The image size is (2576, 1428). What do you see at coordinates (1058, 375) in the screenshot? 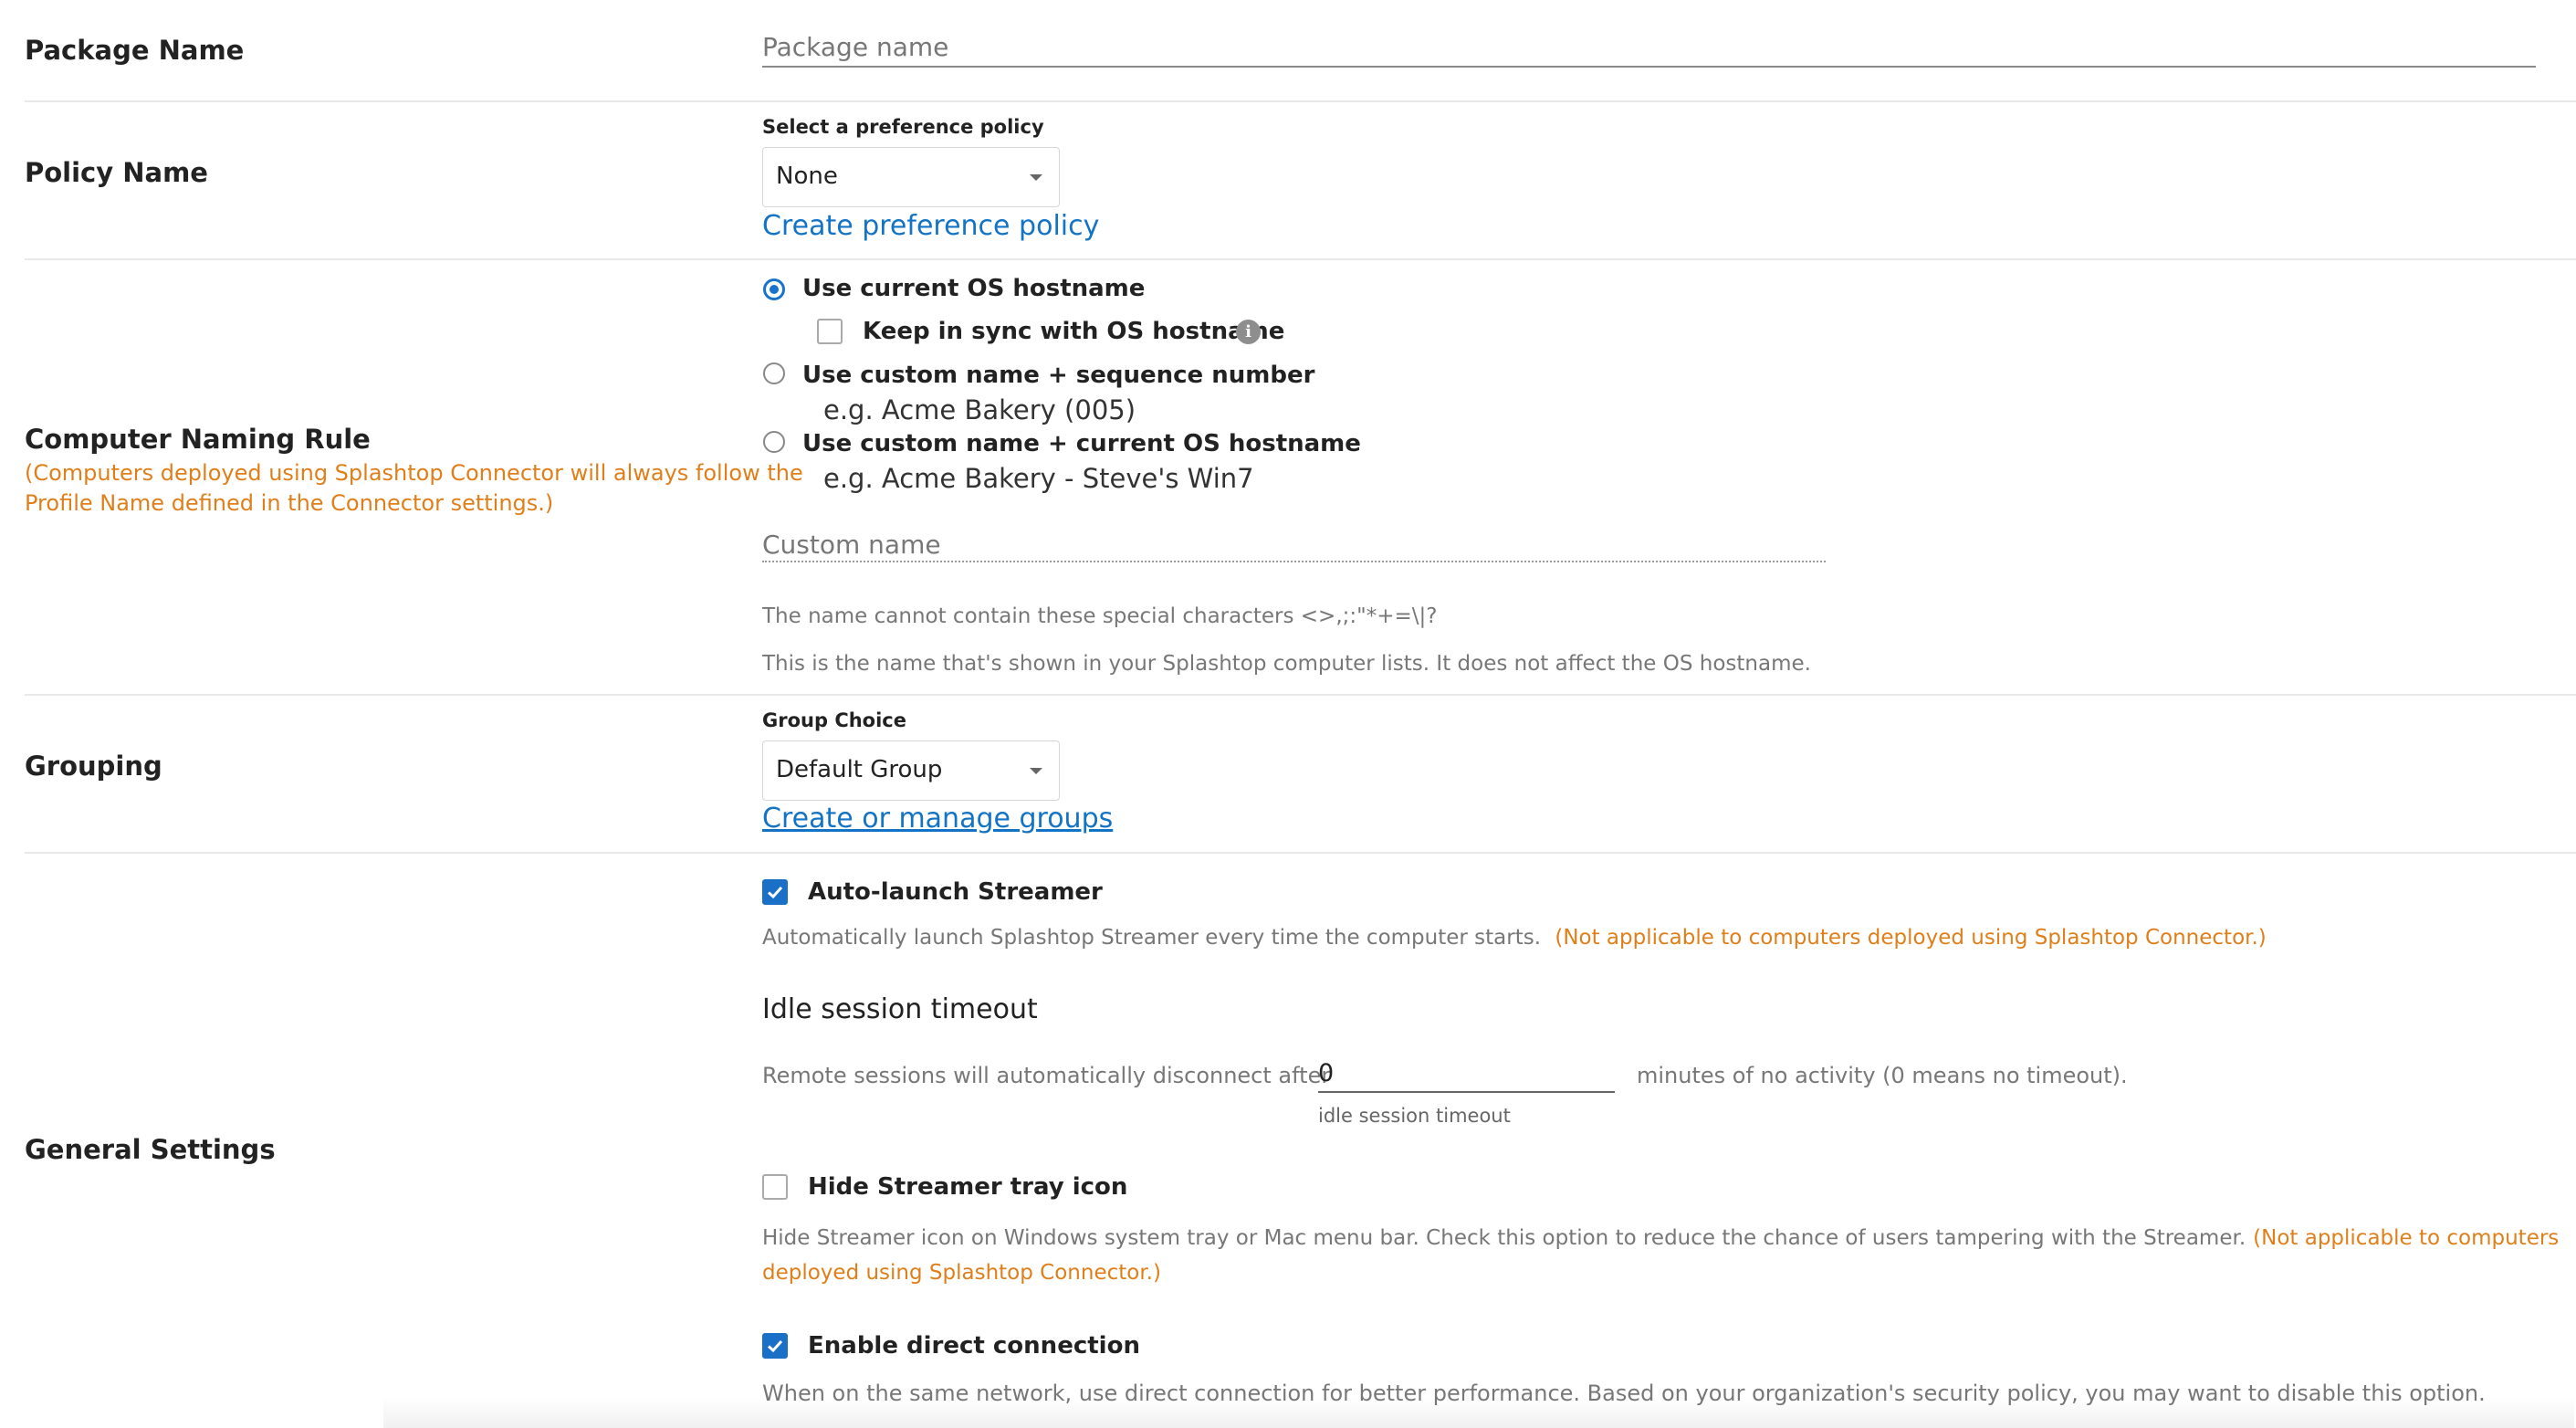
I see `option-custom-name-sequence-label: Use custom name + sequence number` at bounding box center [1058, 375].